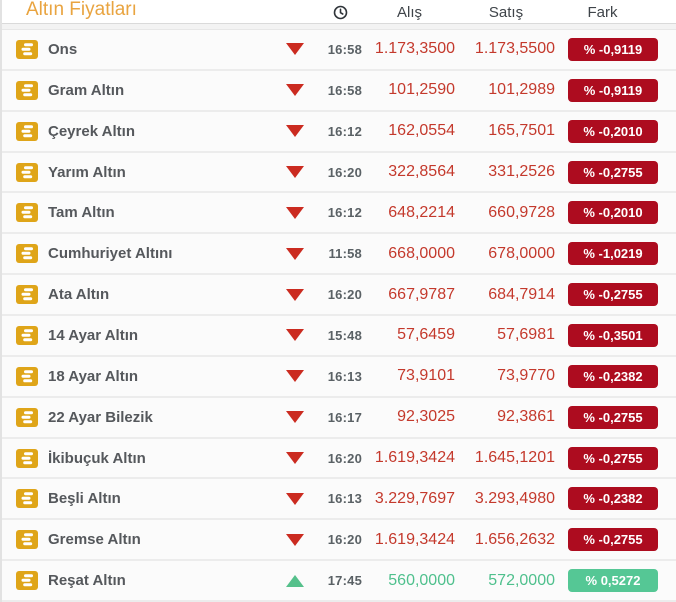  What do you see at coordinates (414, 49) in the screenshot?
I see `buy-price: 1.173,3500` at bounding box center [414, 49].